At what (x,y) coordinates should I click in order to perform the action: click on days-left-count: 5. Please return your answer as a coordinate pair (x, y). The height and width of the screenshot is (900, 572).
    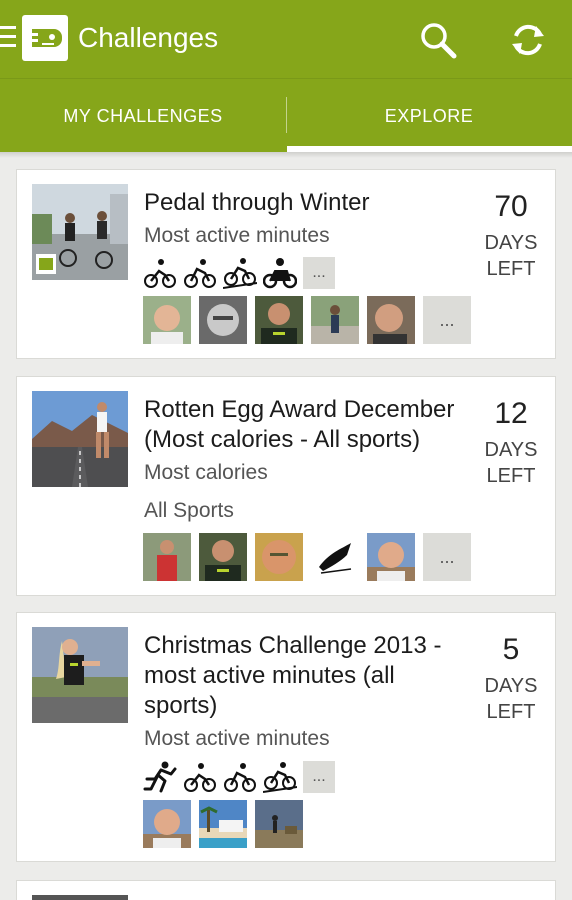
    Looking at the image, I should click on (511, 649).